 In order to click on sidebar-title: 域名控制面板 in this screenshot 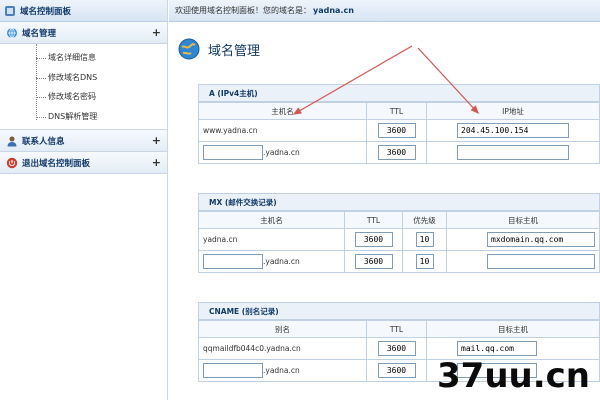, I will do `click(83, 11)`.